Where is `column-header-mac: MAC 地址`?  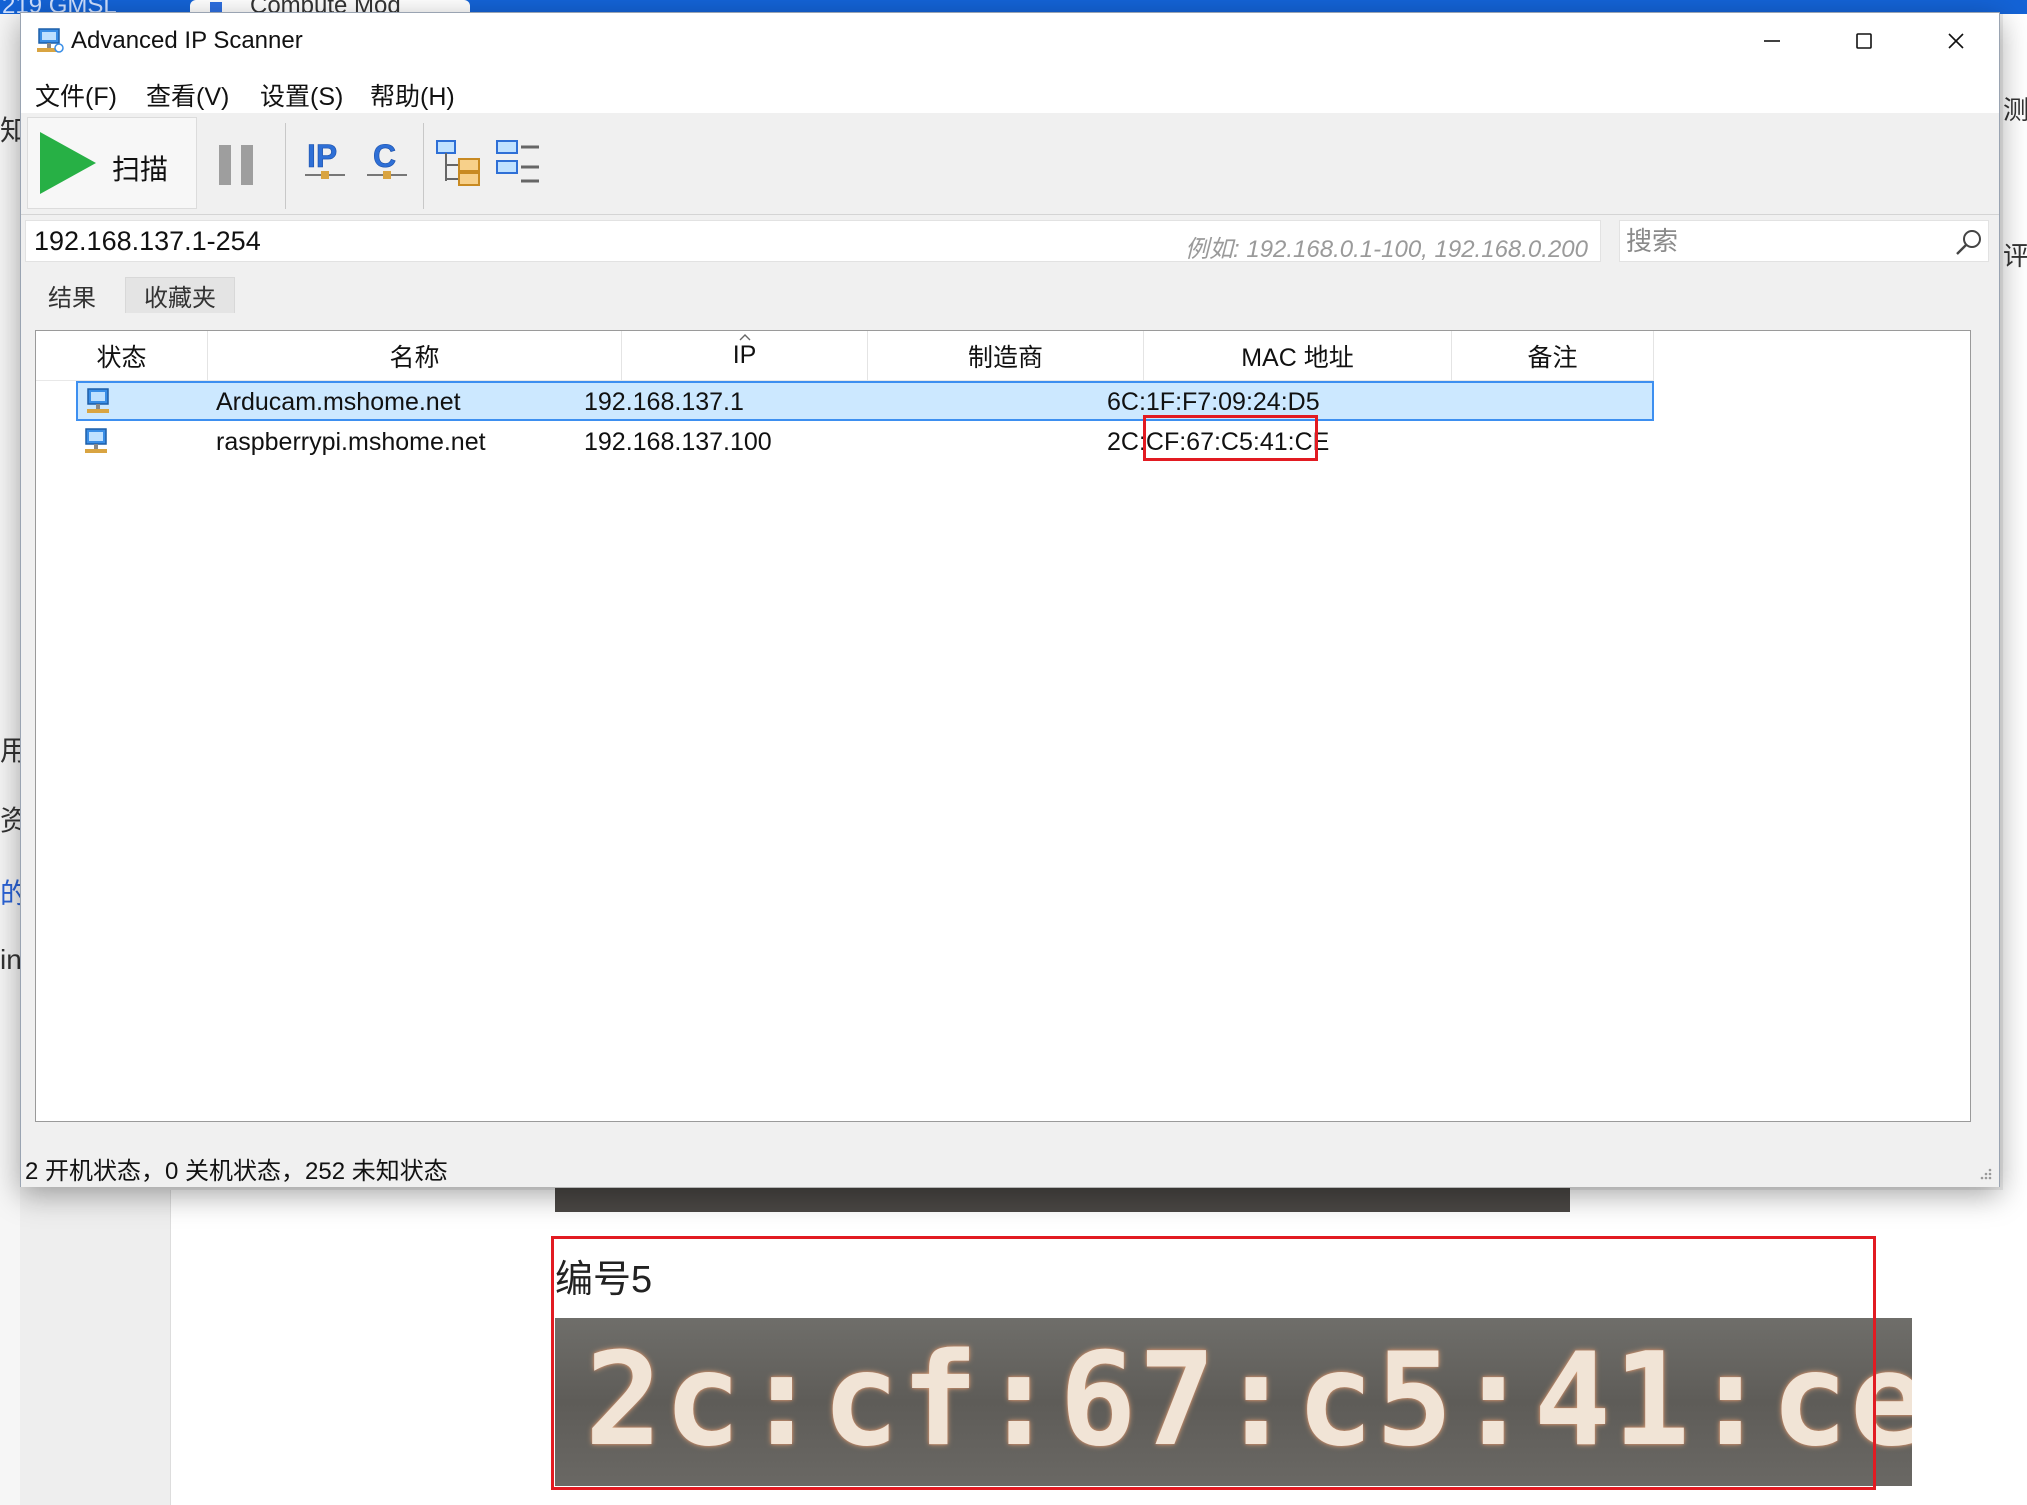
column-header-mac: MAC 地址 is located at coordinates (1298, 356).